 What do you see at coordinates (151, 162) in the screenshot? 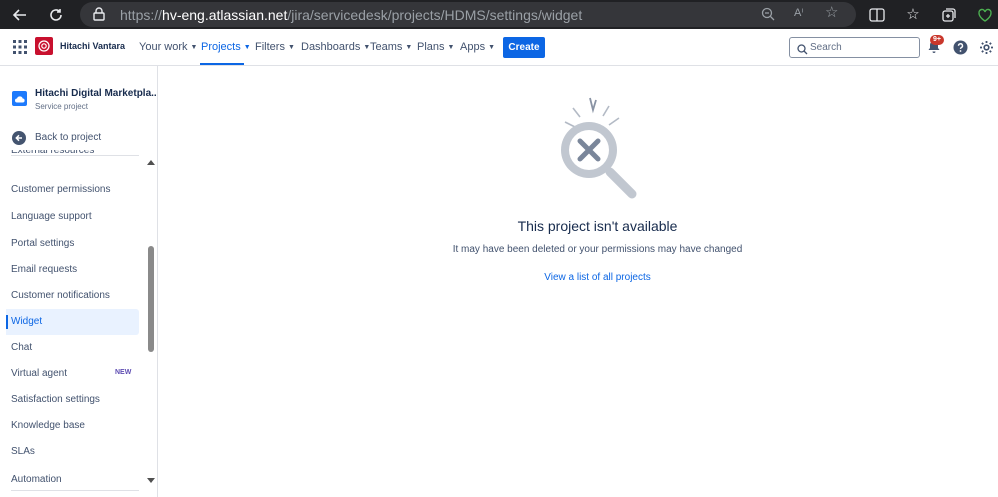
I see `scroll-up-arrow-icon` at bounding box center [151, 162].